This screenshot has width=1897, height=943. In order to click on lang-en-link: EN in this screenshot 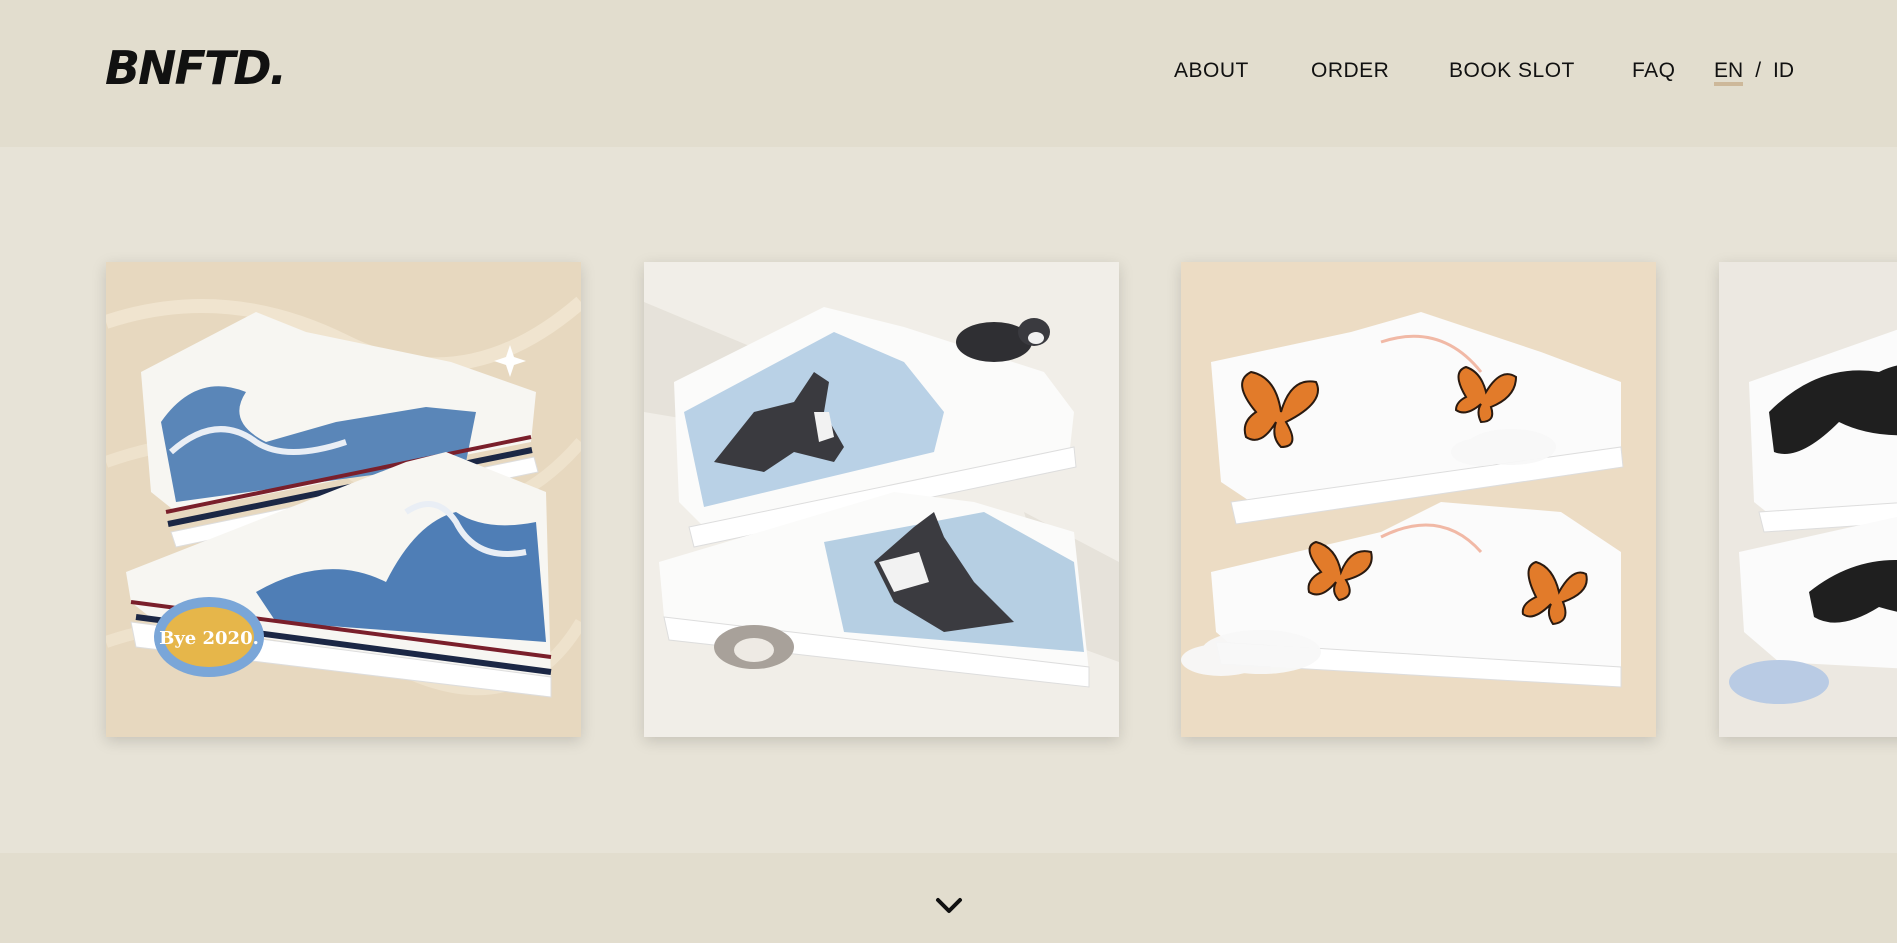, I will do `click(1729, 72)`.